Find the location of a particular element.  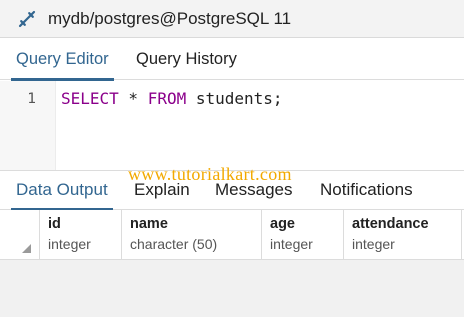

column-header-id: id integer is located at coordinates (81, 234).